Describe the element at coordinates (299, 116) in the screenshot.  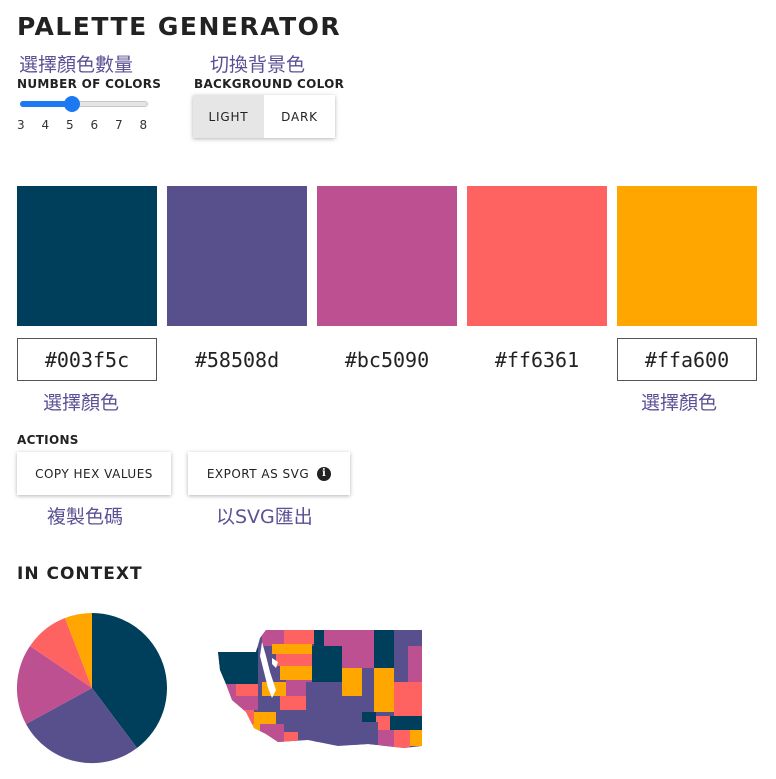
I see `dark-button: DARK` at that location.